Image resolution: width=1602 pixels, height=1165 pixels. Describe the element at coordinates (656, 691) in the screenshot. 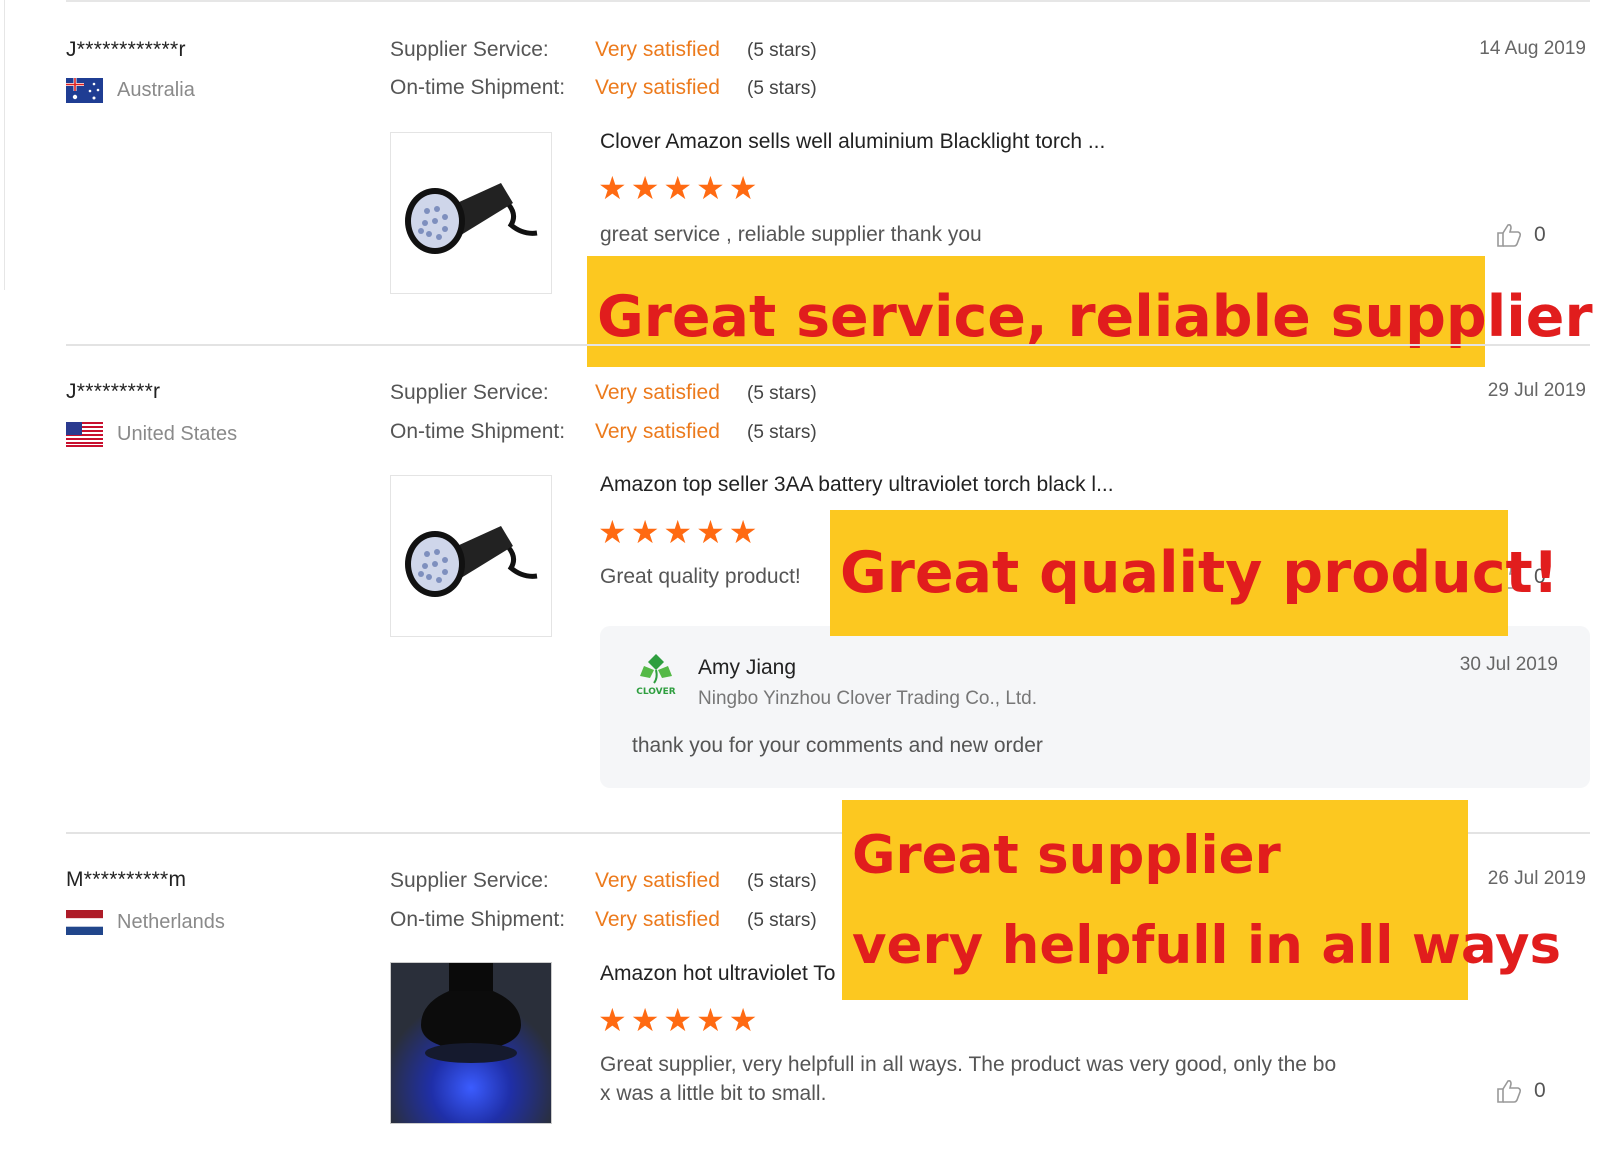

I see `clover-logo-text: CLOVER` at that location.